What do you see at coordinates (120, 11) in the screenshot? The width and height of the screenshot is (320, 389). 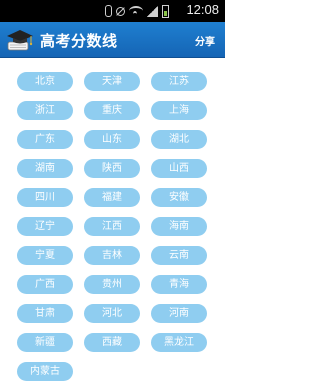 I see `mute-icon` at bounding box center [120, 11].